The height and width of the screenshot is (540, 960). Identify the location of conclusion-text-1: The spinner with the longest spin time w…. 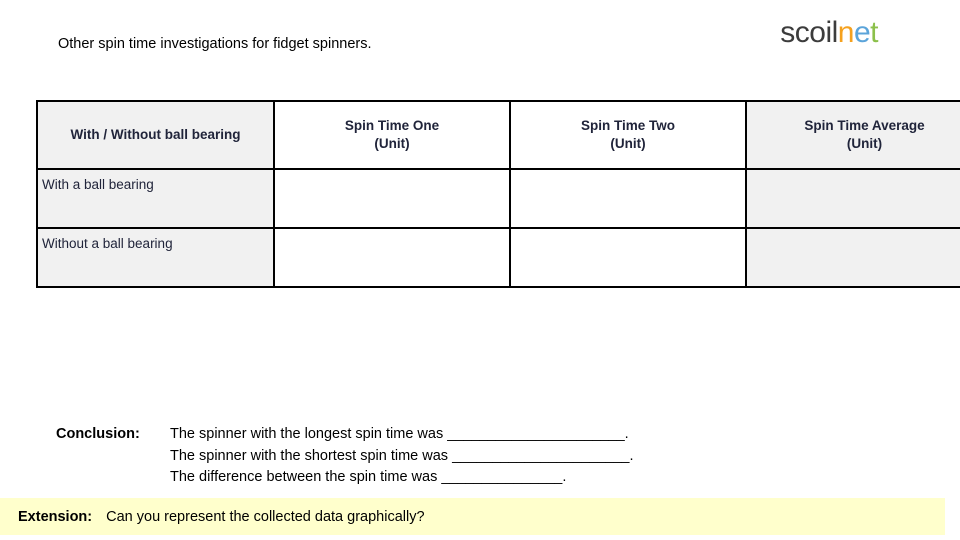
(399, 434).